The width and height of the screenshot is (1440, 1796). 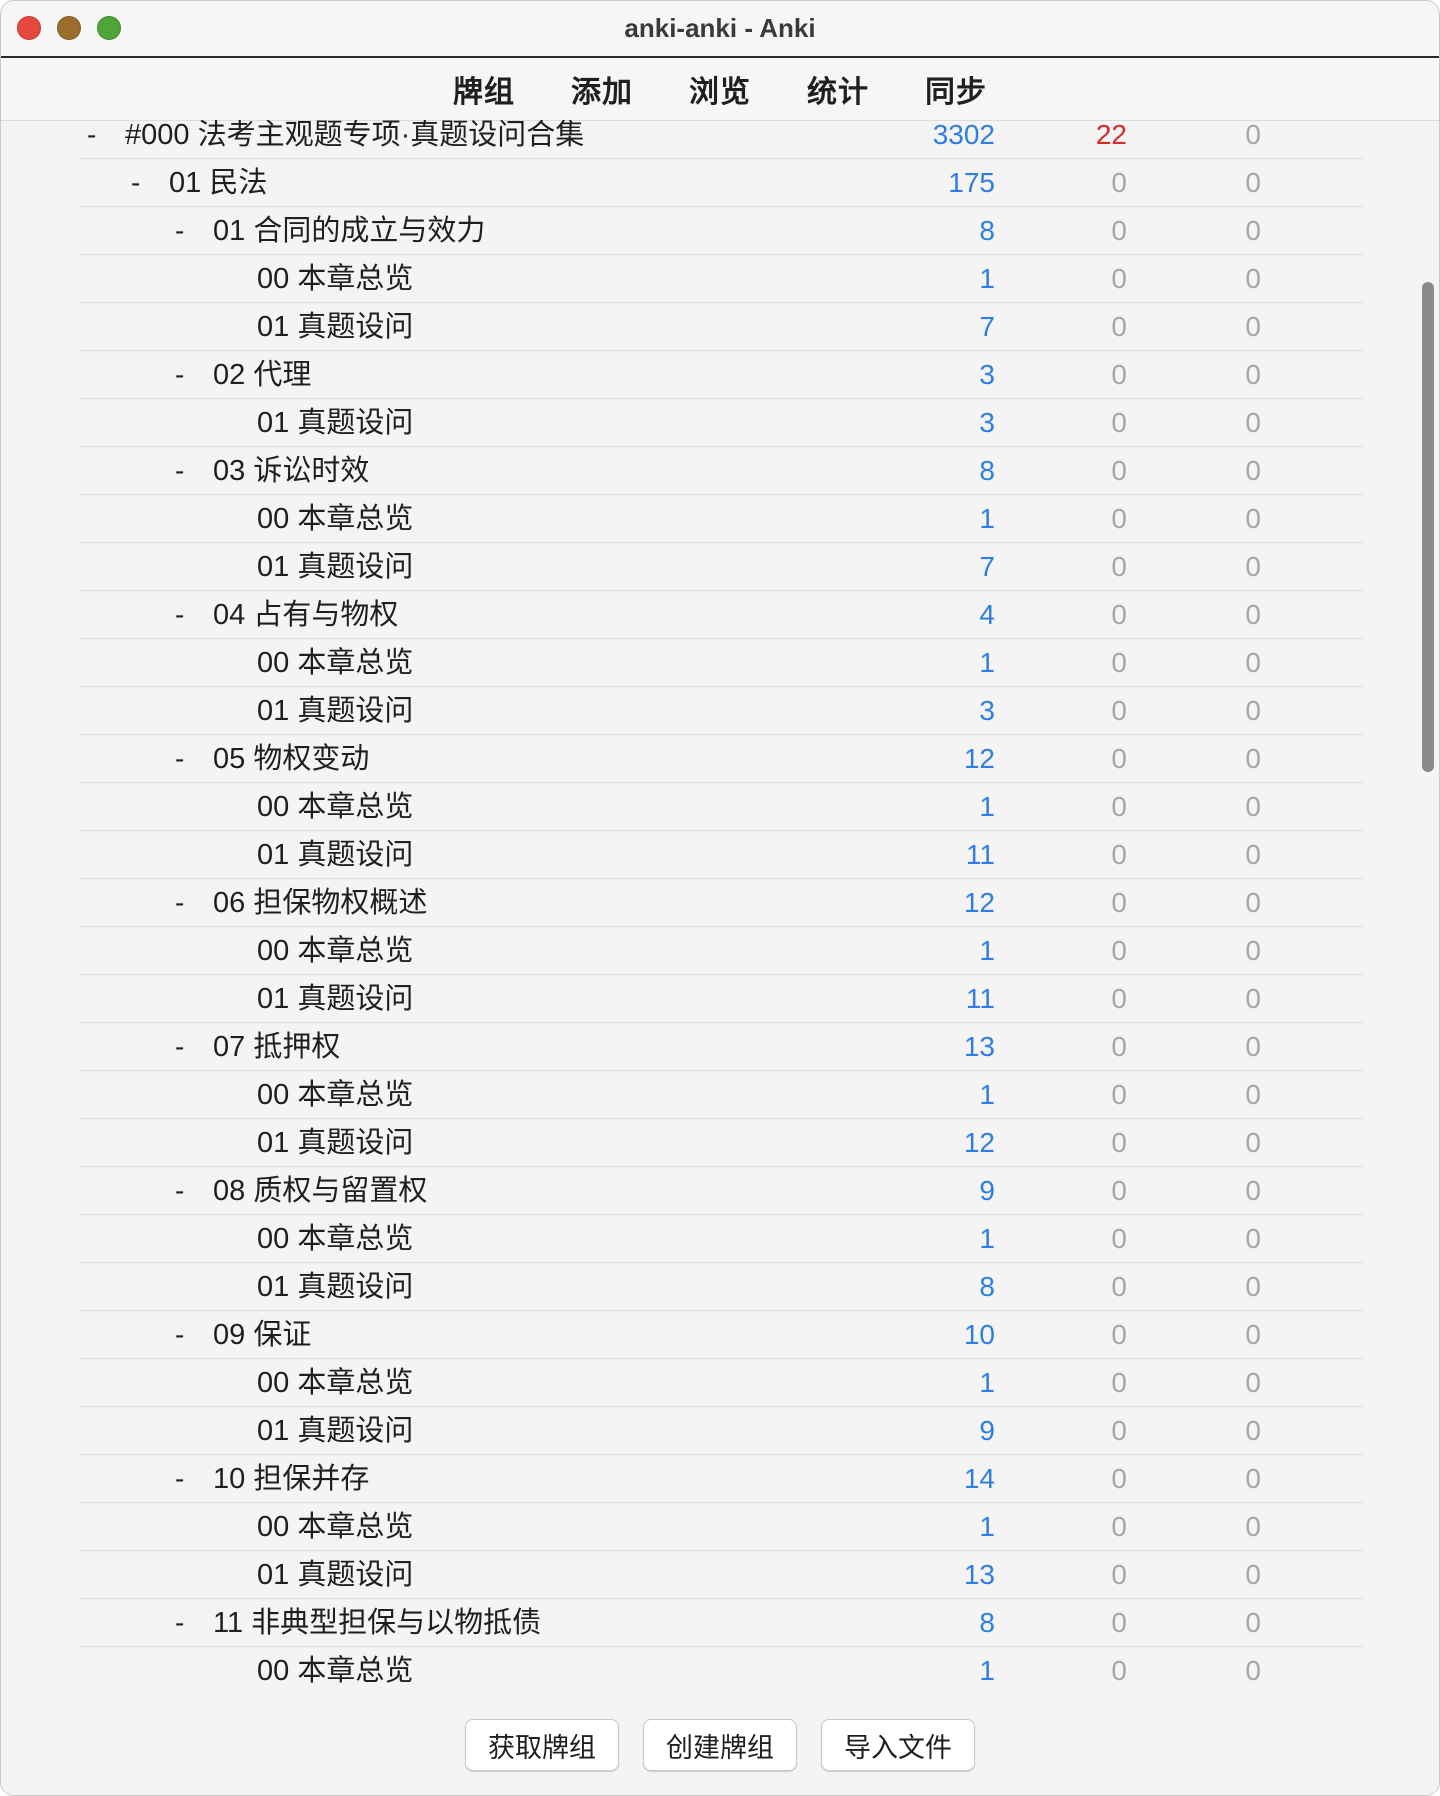 I want to click on toolbar-sync: 同步, so click(x=956, y=89).